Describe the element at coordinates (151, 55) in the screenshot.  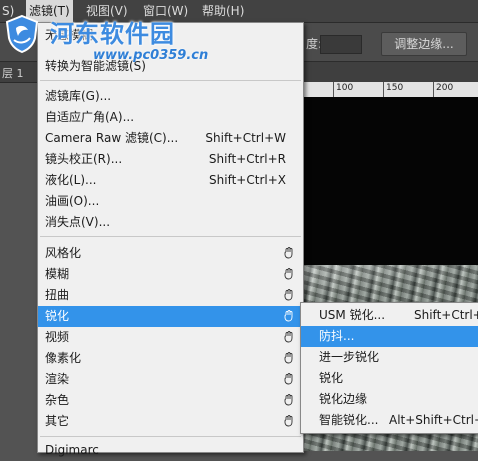
I see `watermark-url: www.pc0359.cn` at that location.